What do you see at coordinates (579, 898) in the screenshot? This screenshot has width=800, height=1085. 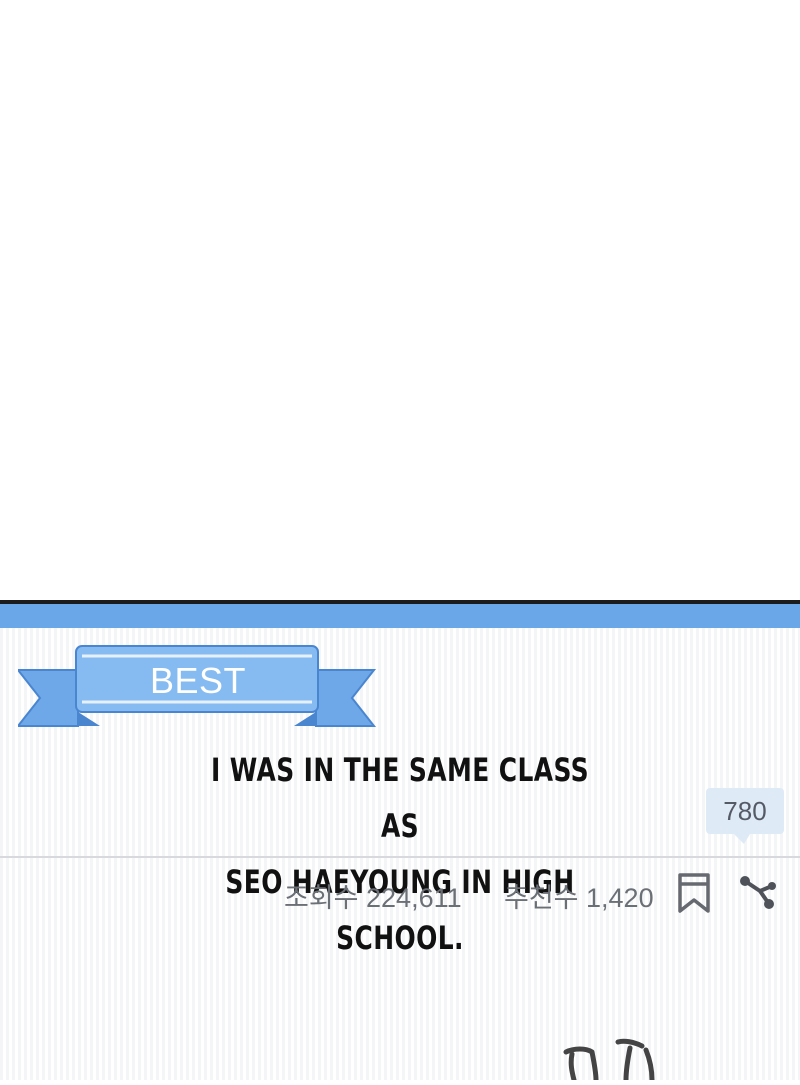 I see `recommend-count: 추천수 1,420` at bounding box center [579, 898].